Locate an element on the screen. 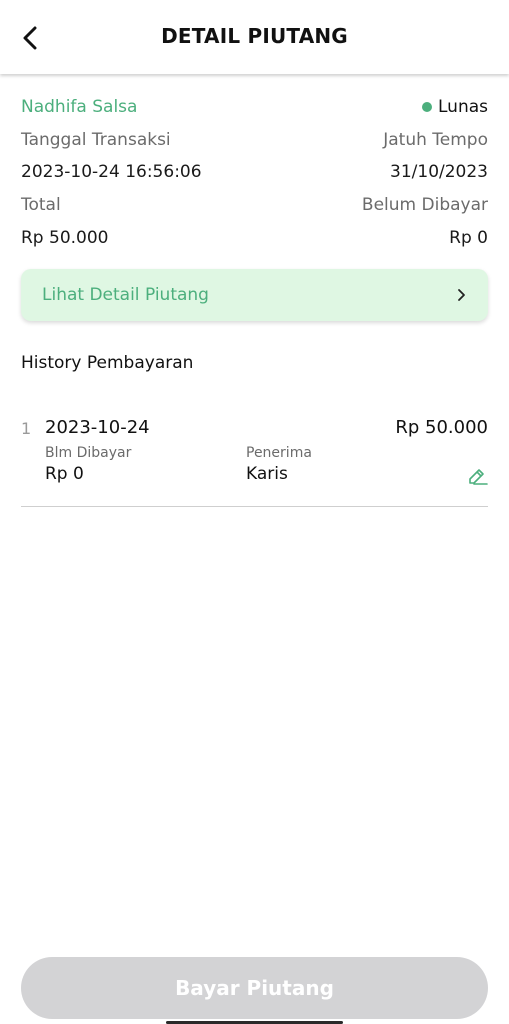 The image size is (509, 1024). customer-name: Nadhifa Salsa is located at coordinates (79, 107).